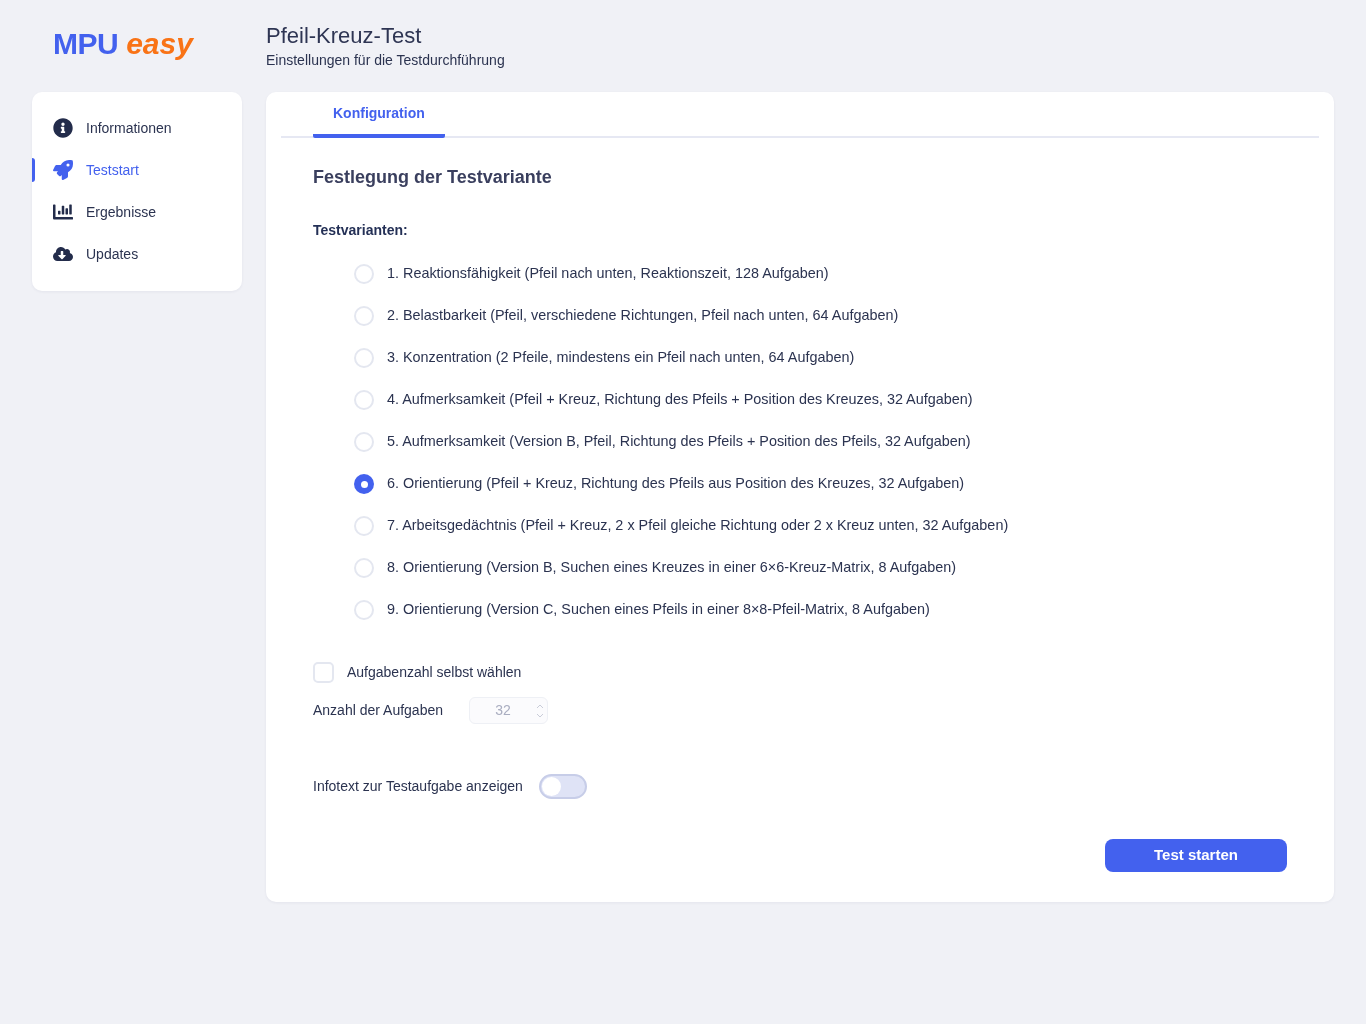  I want to click on radio-label: 1. Reaktionsfähigkeit (Pfeil nach unten, Reaktionszeit, 128 Aufgaben), so click(608, 274).